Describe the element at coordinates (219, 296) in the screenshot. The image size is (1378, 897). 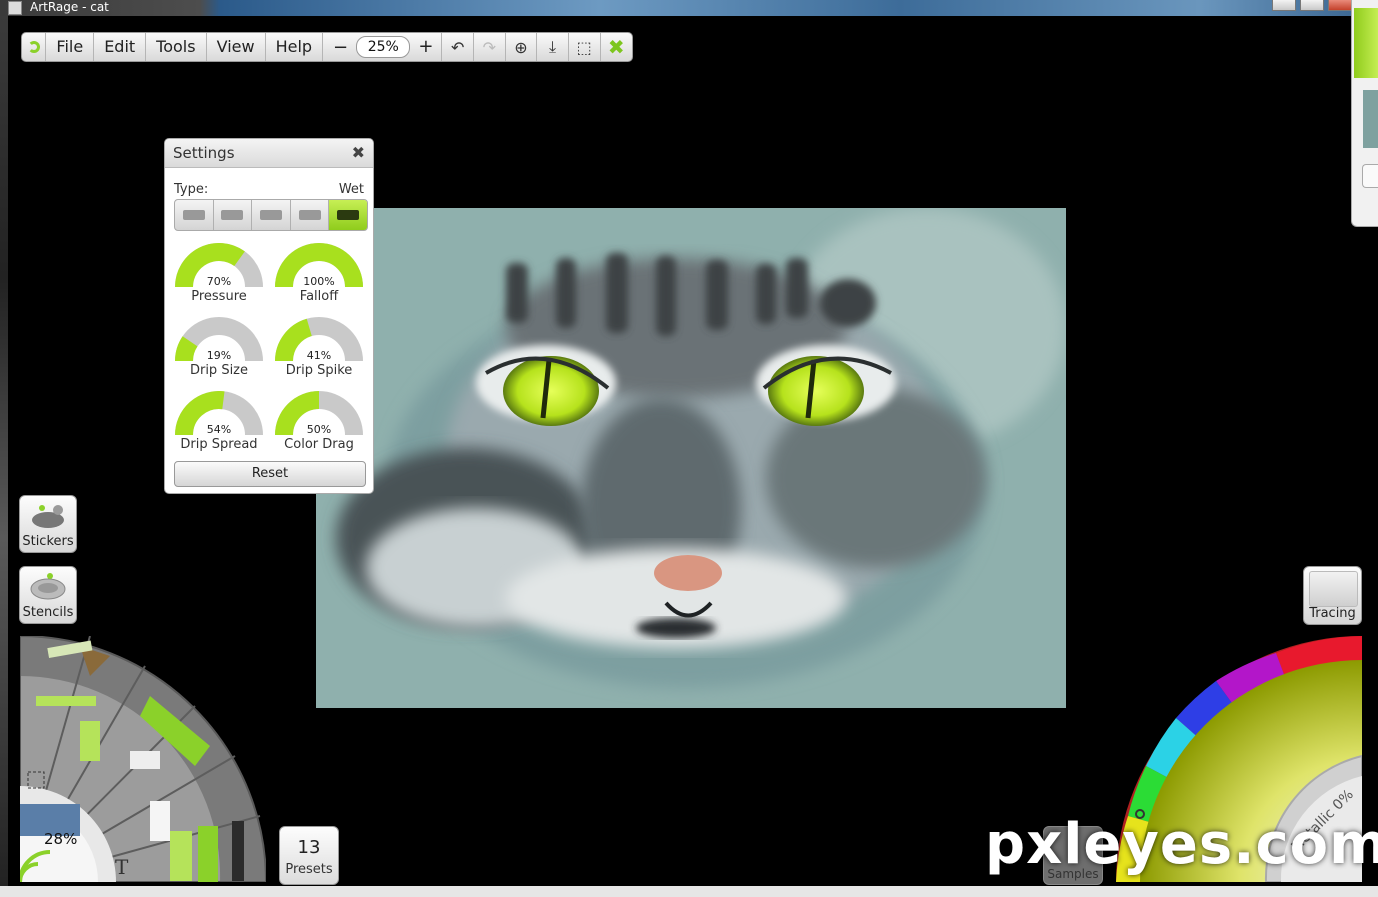
I see `dial-label: Pressure` at that location.